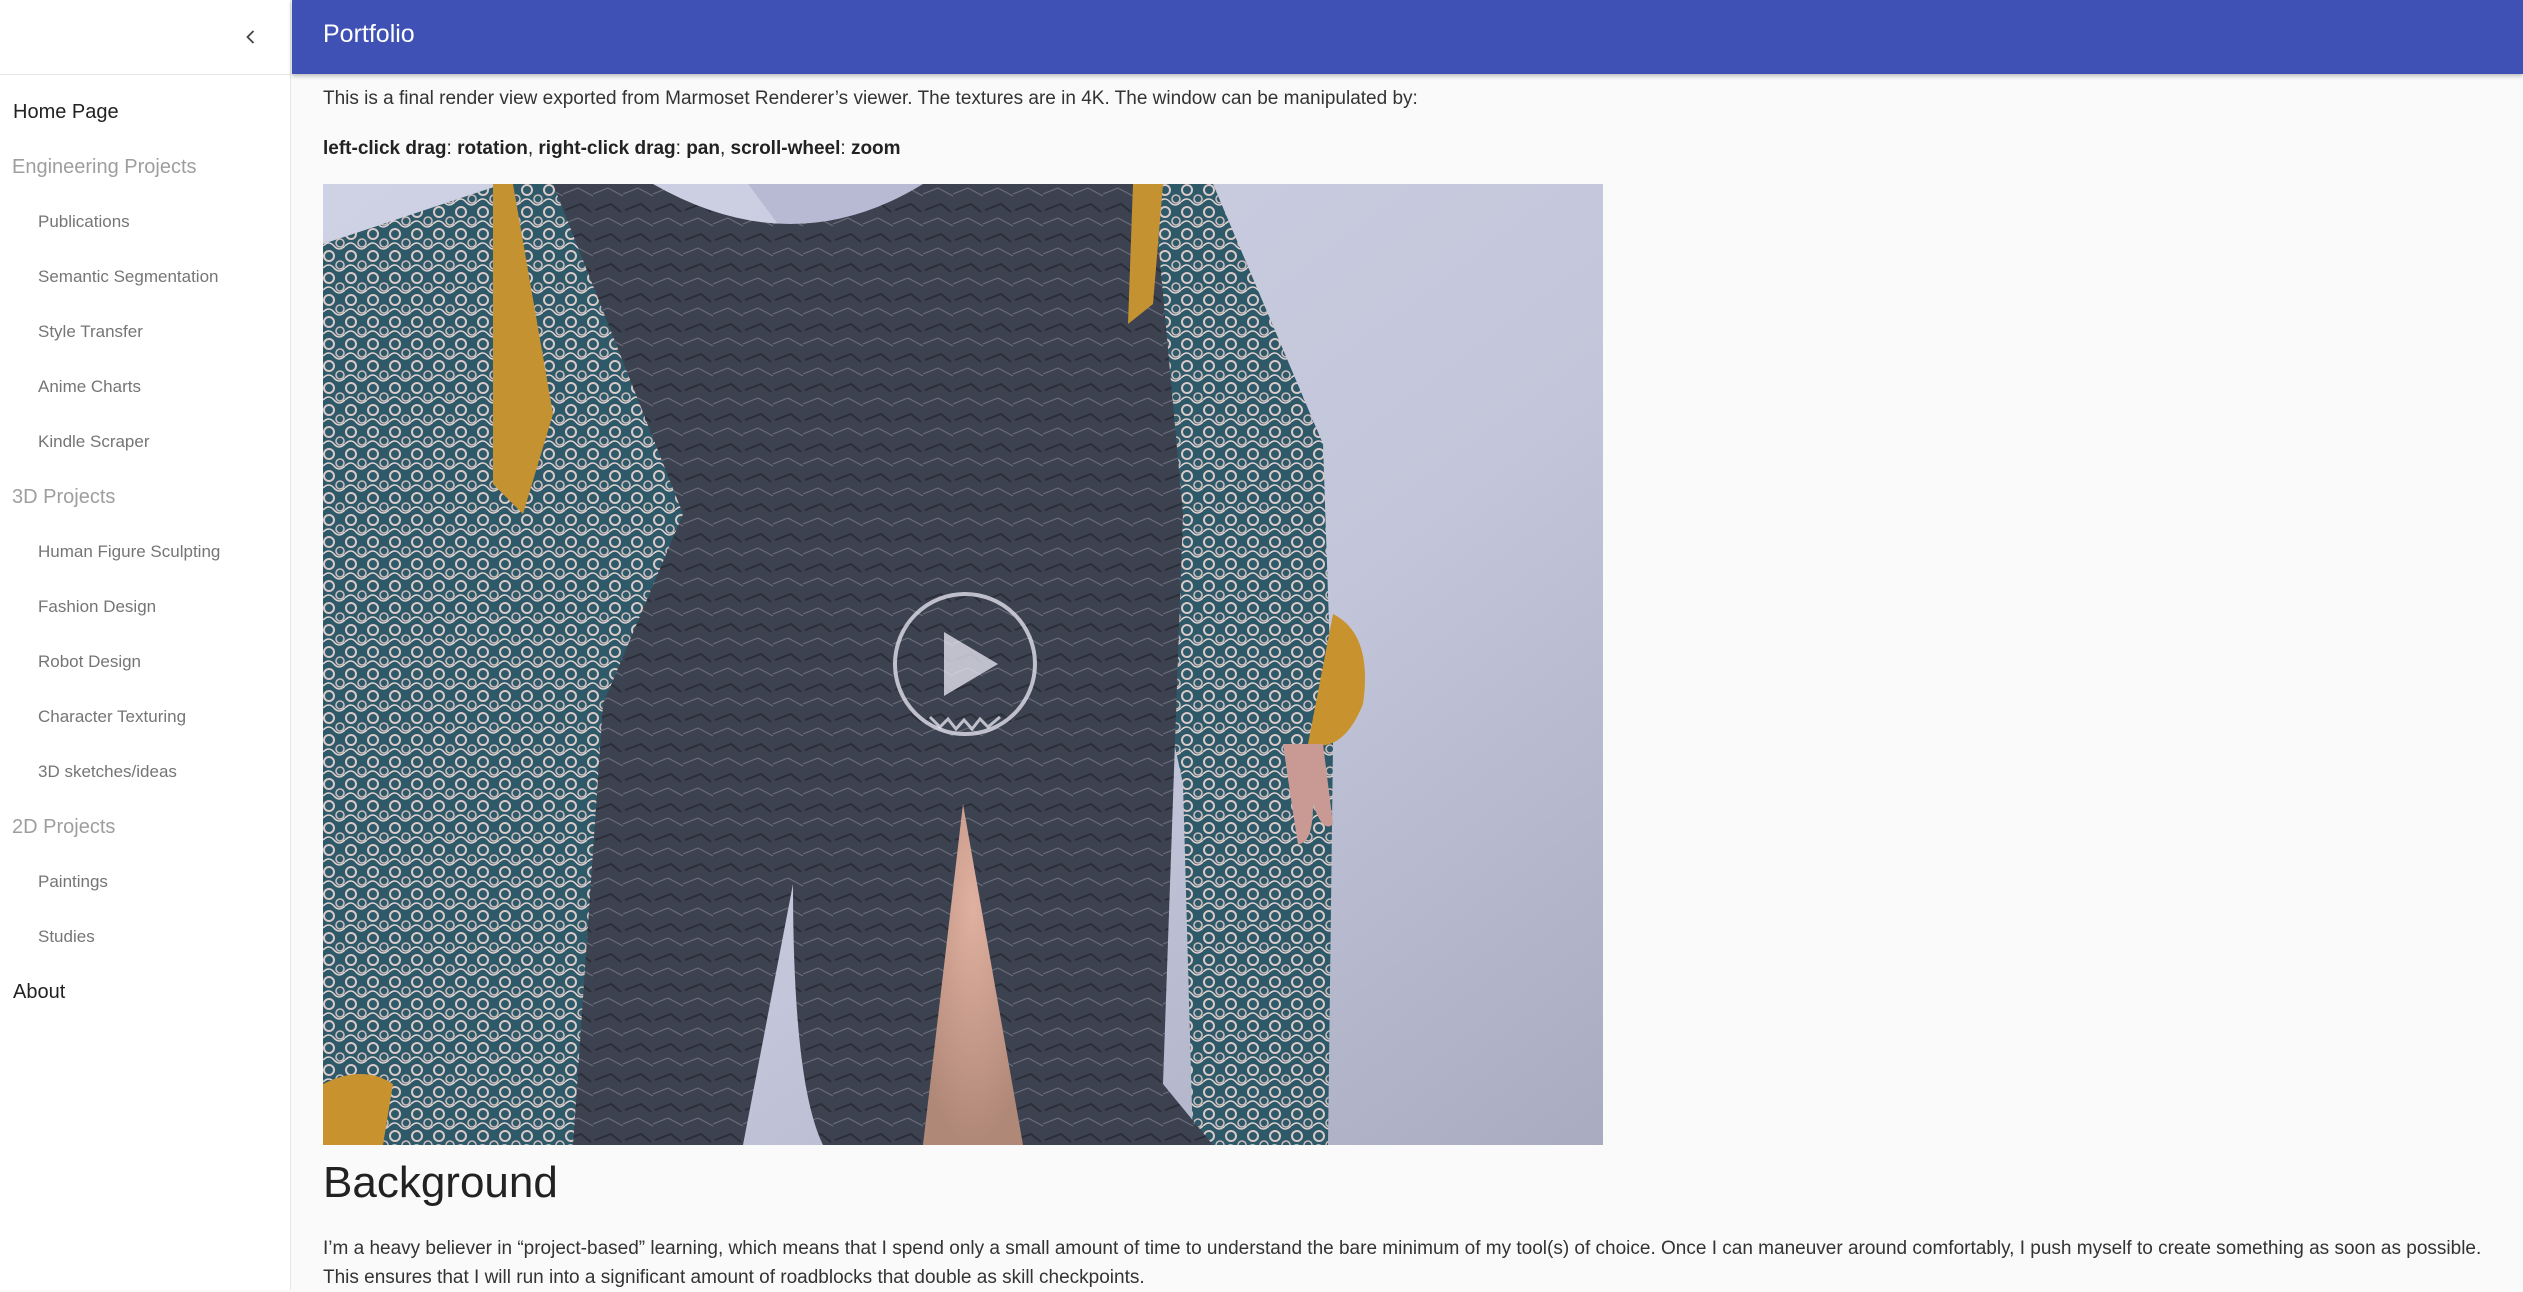 This screenshot has height=1292, width=2523. What do you see at coordinates (128, 277) in the screenshot?
I see `sidebar-item-semantic-segmentation: Semantic Segmentation` at bounding box center [128, 277].